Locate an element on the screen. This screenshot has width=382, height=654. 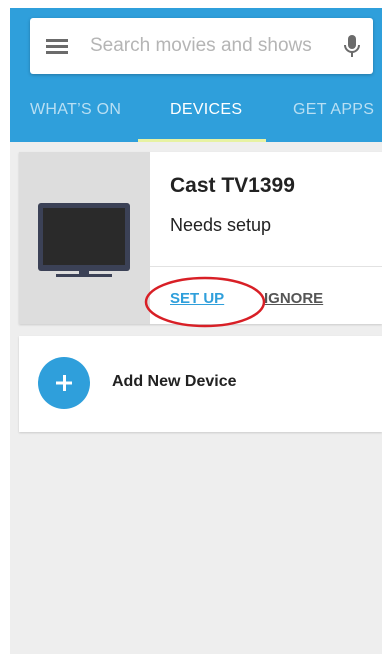
tab-get-apps: GET APPS is located at coordinates (333, 117).